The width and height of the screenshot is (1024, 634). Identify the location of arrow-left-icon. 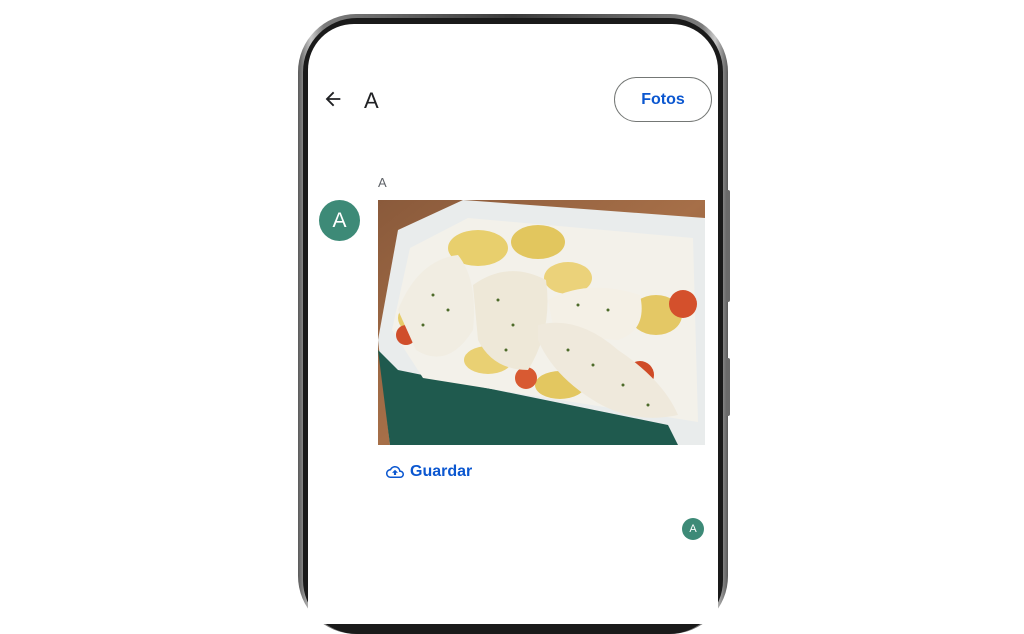
(333, 99).